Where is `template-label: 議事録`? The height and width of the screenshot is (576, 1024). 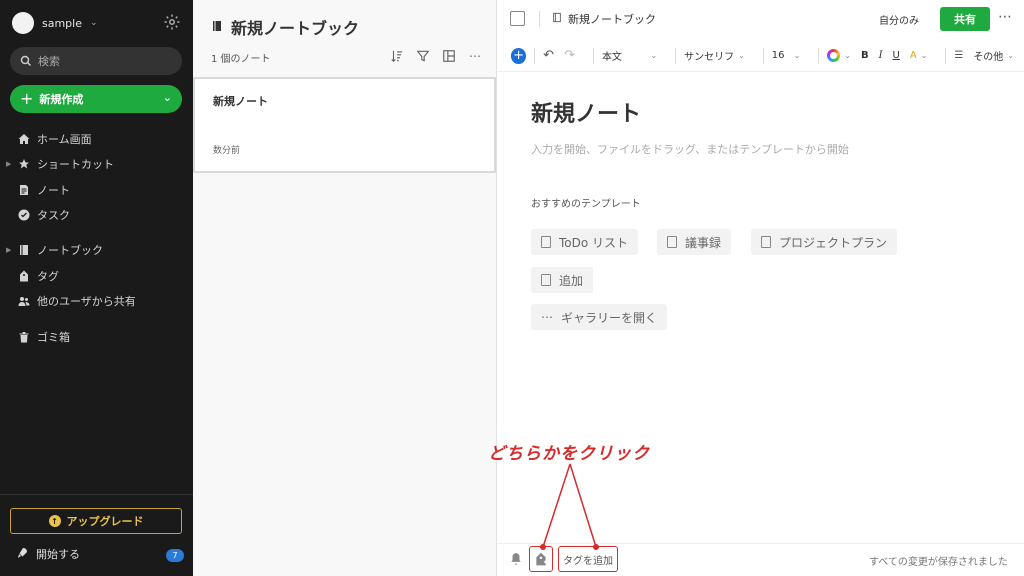
template-label: 議事録 is located at coordinates (703, 242).